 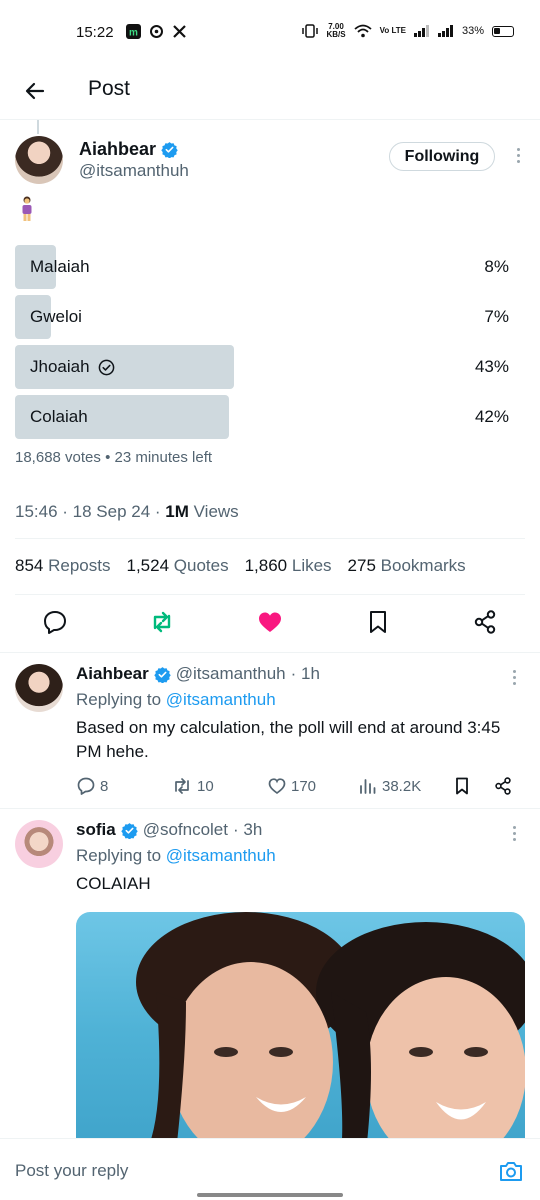 I want to click on poll-option-percent: 42%, so click(x=491, y=416).